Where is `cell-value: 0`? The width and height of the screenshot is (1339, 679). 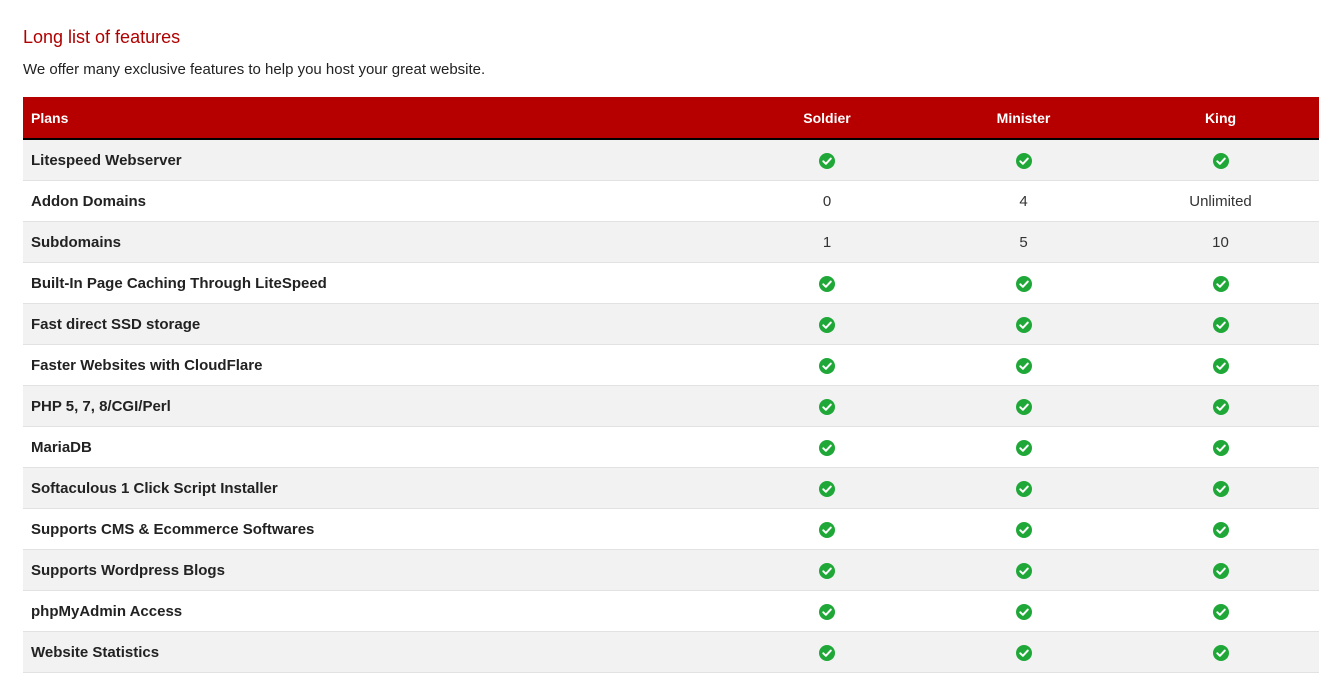
cell-value: 0 is located at coordinates (827, 201).